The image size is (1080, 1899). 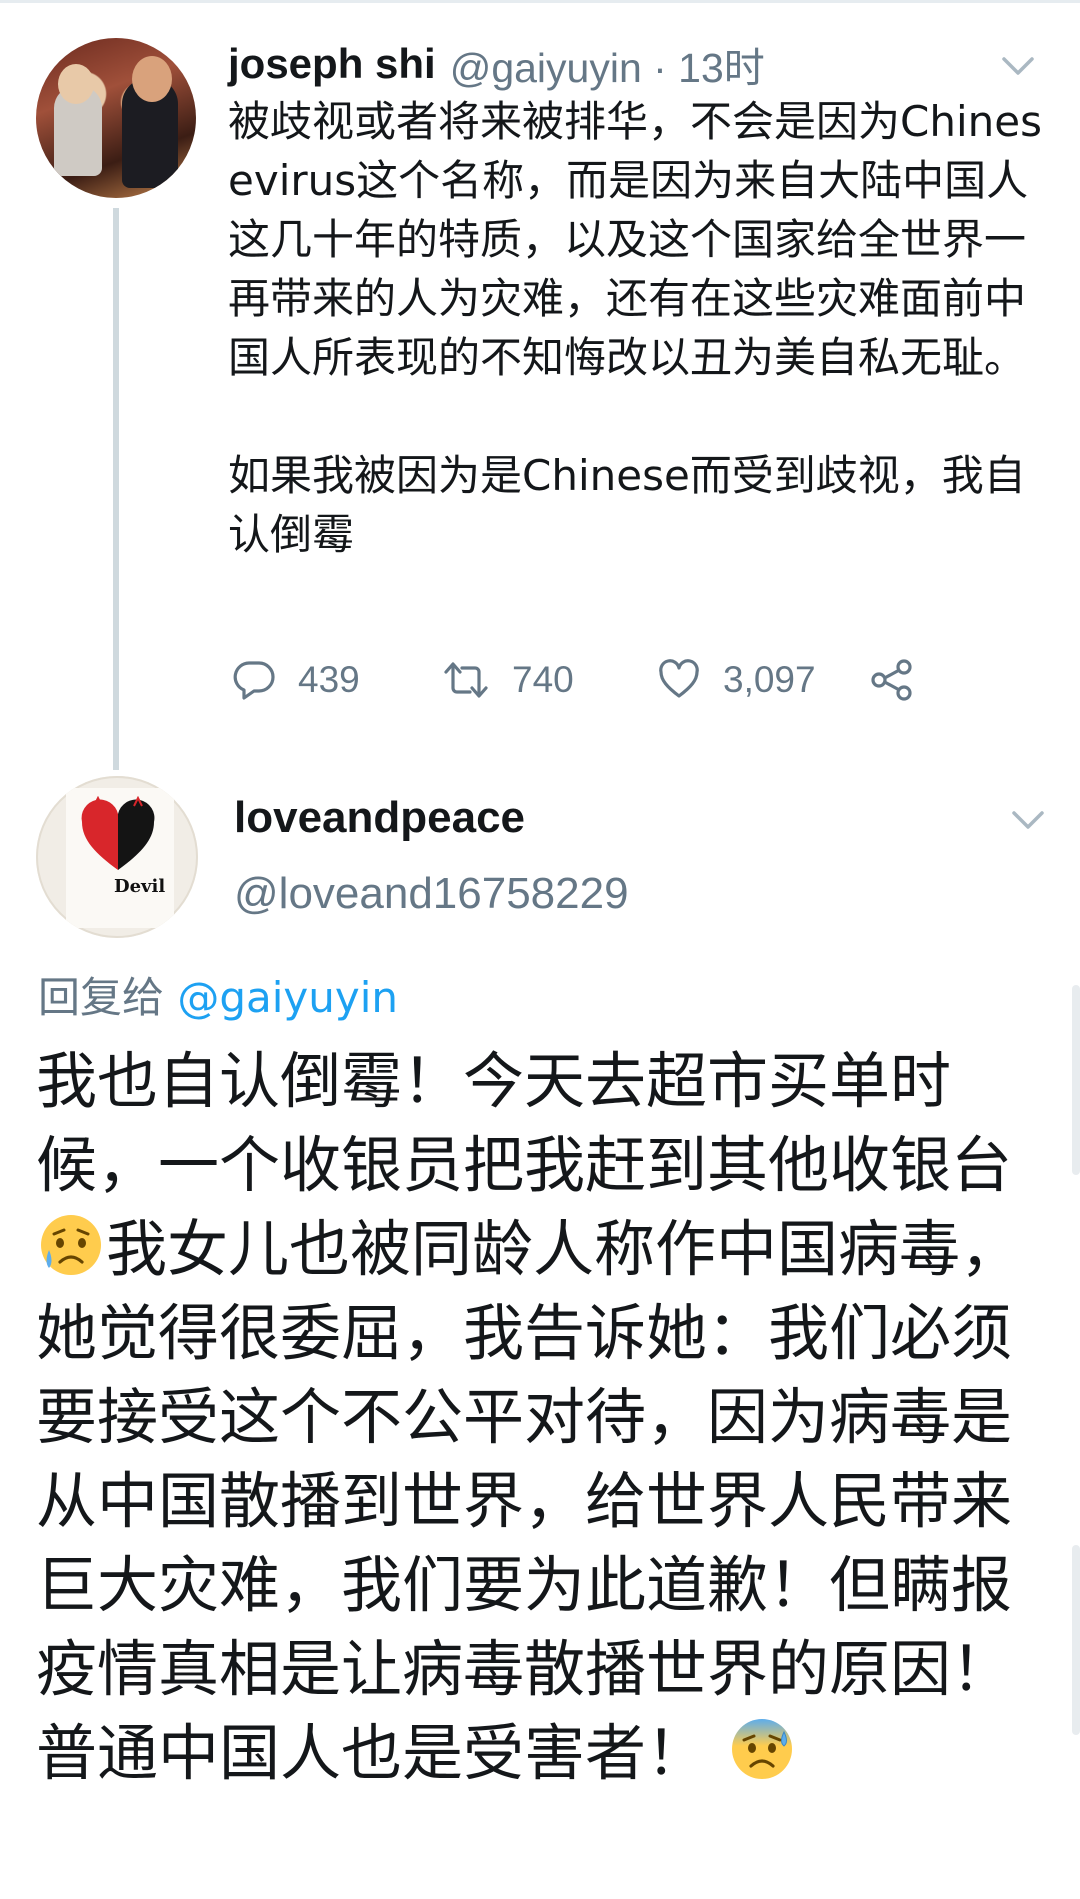 What do you see at coordinates (607, 64) in the screenshot?
I see `tweet1-handle-time: @gaiyuyin · 13时` at bounding box center [607, 64].